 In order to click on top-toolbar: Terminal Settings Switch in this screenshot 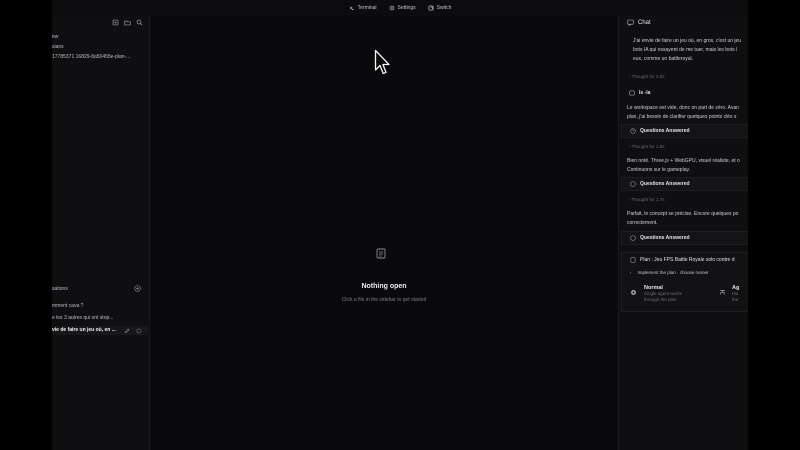, I will do `click(400, 8)`.